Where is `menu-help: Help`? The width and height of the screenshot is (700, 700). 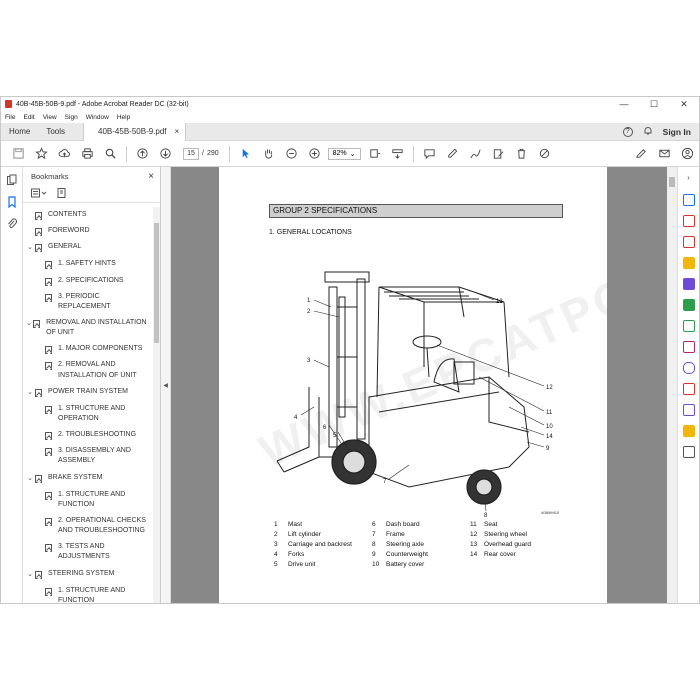
menu-help: Help is located at coordinates (123, 117).